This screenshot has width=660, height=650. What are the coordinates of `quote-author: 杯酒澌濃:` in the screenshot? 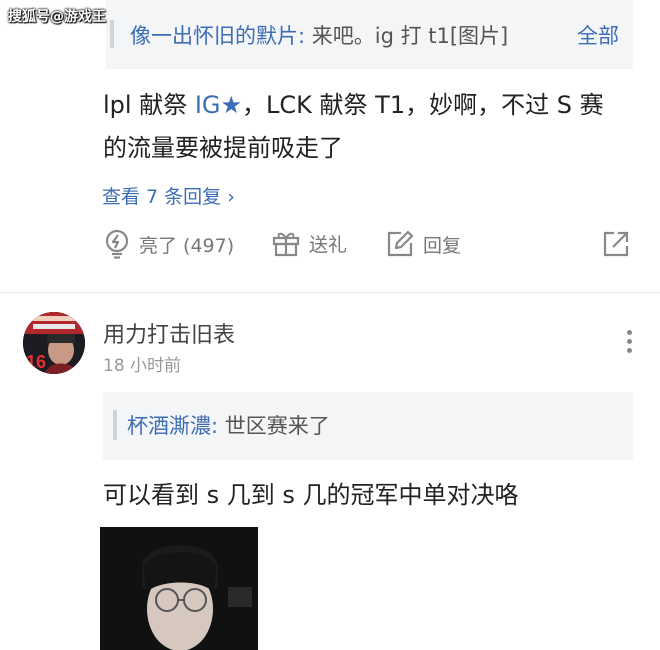 It's located at (172, 426).